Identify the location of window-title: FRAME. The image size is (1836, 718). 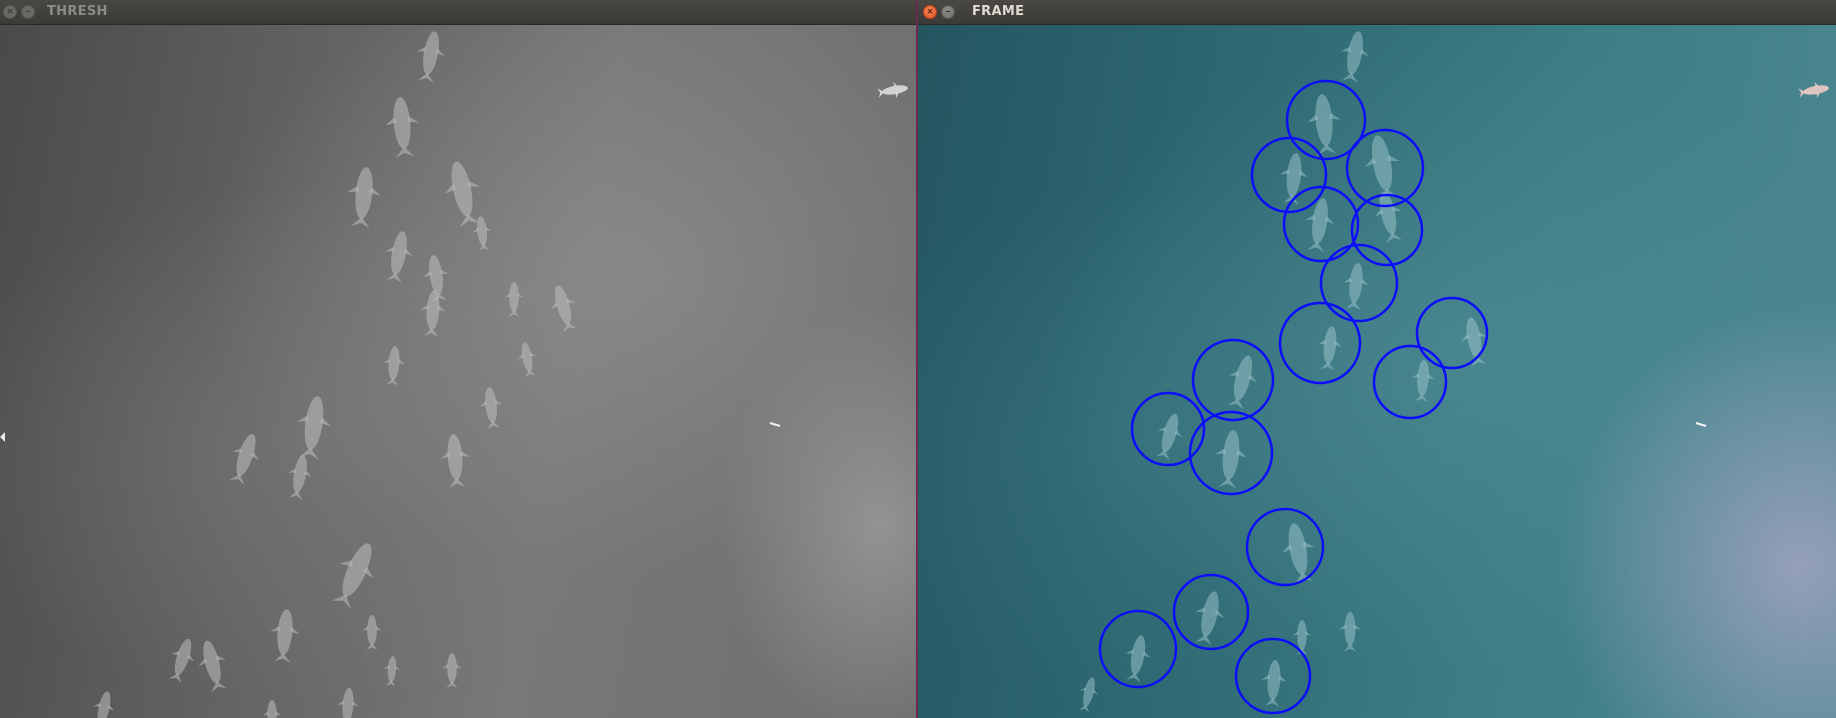
(998, 11).